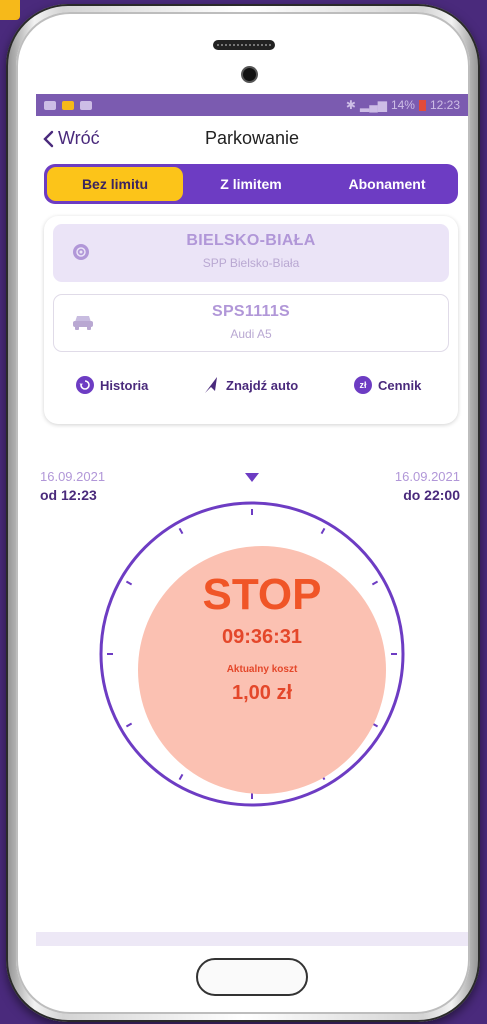 This screenshot has width=487, height=1024. I want to click on cost-label: Aktualny koszt, so click(262, 669).